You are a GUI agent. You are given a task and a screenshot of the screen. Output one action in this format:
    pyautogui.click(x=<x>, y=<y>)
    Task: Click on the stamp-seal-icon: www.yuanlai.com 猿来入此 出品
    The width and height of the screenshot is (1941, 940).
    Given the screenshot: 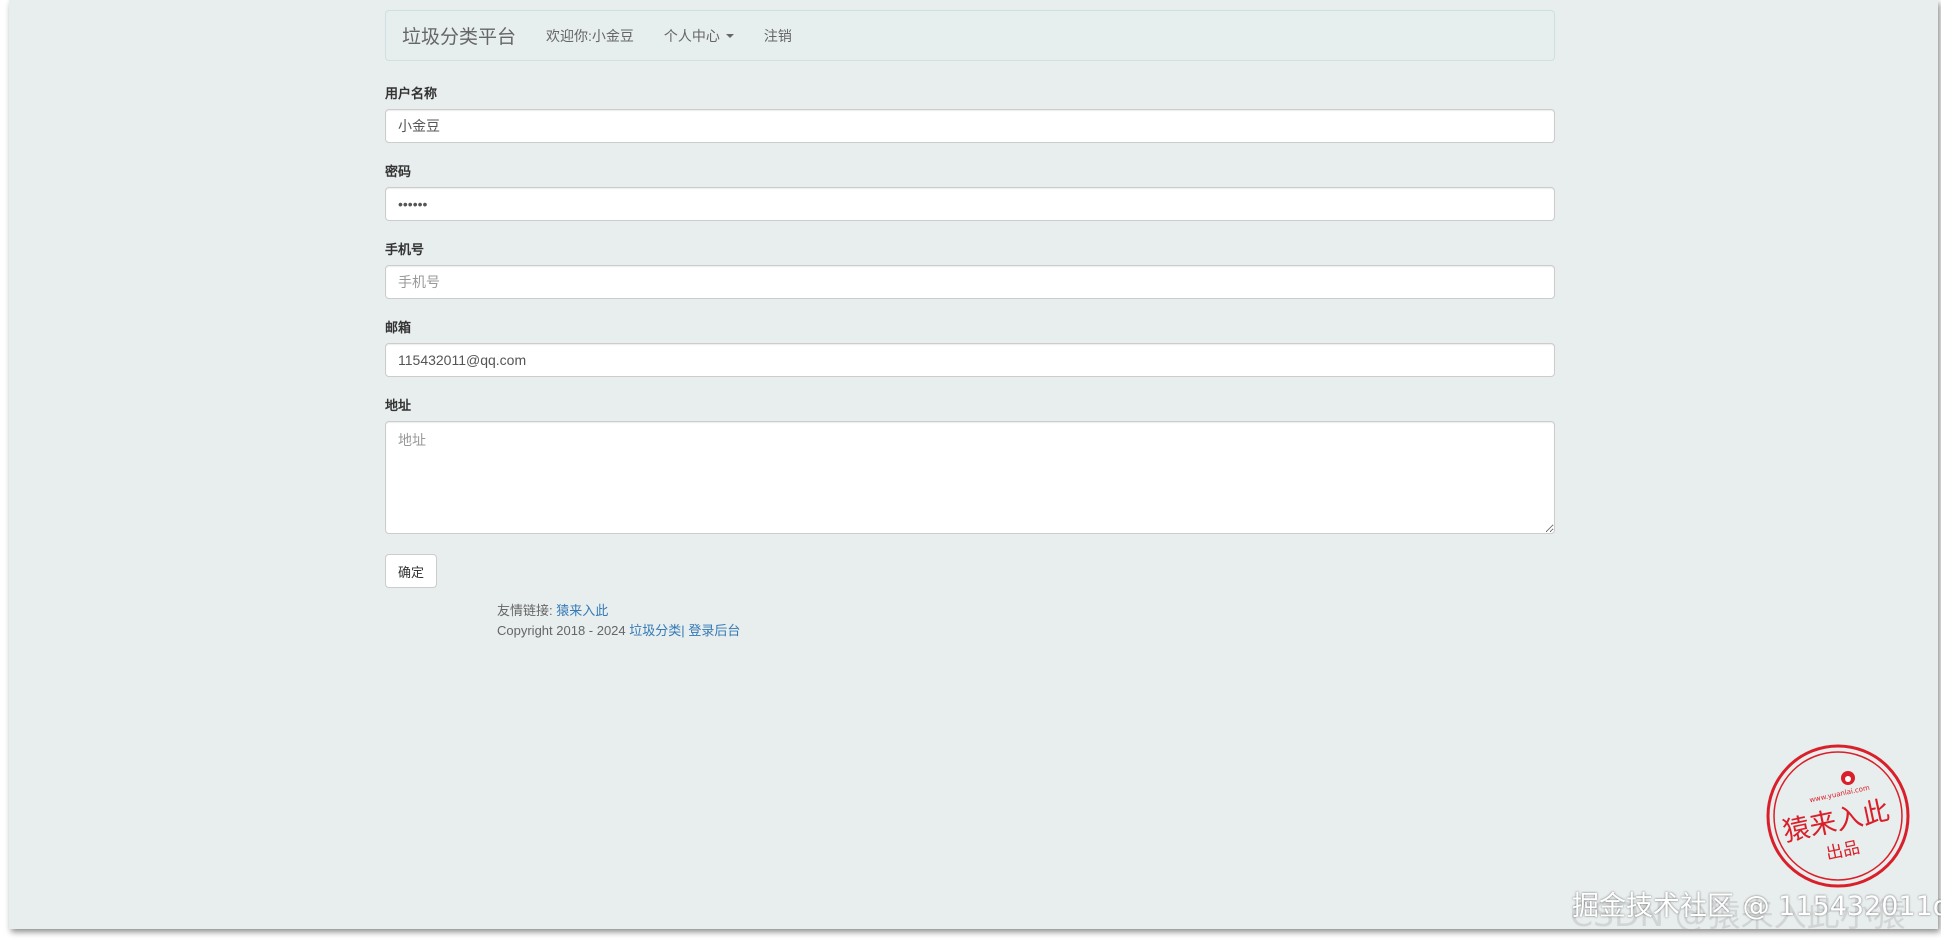 What is the action you would take?
    pyautogui.click(x=1838, y=816)
    